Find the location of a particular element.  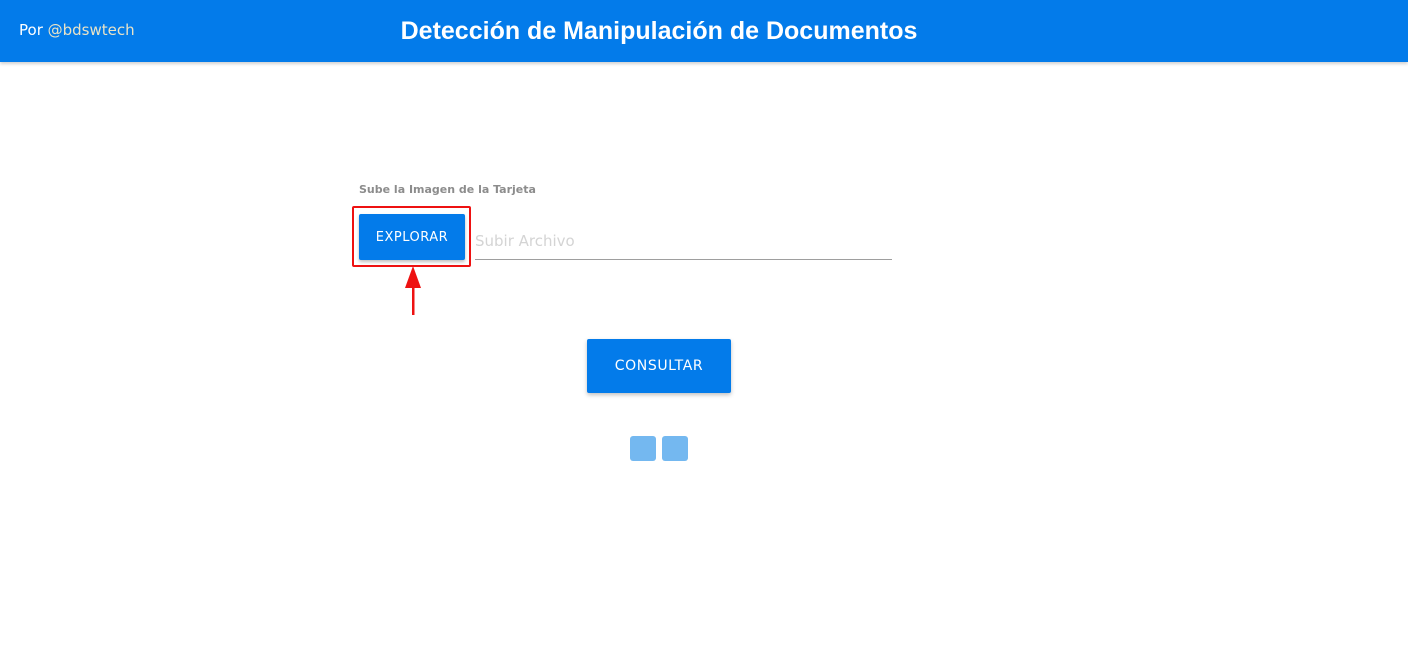

author-handle-link: @bdswtech is located at coordinates (91, 30).